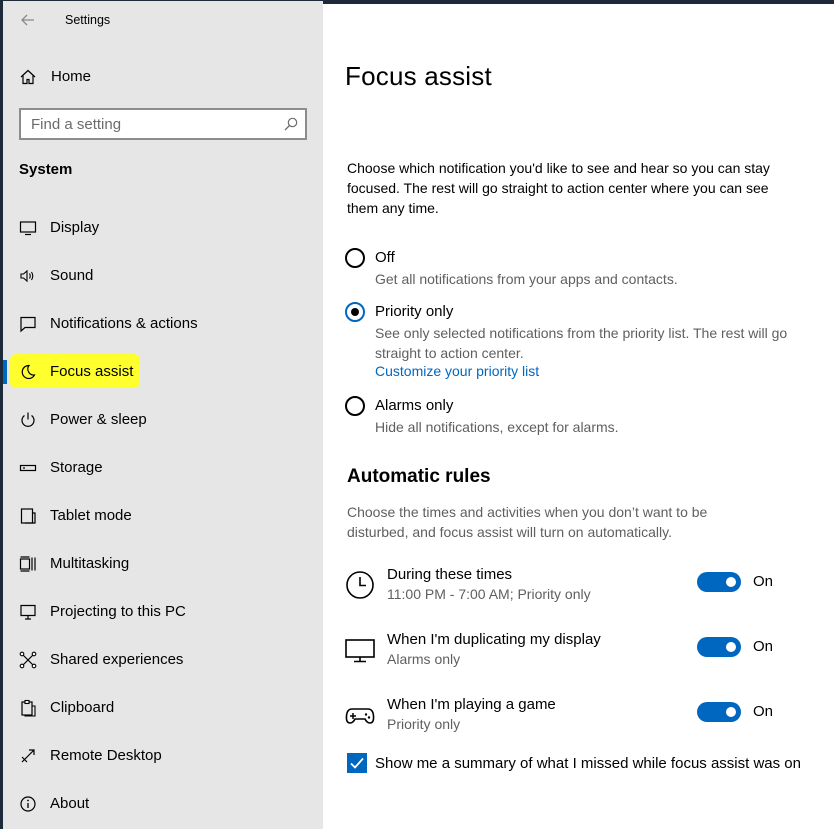  What do you see at coordinates (91, 515) in the screenshot?
I see `sidebar-item-label: Tablet mode` at bounding box center [91, 515].